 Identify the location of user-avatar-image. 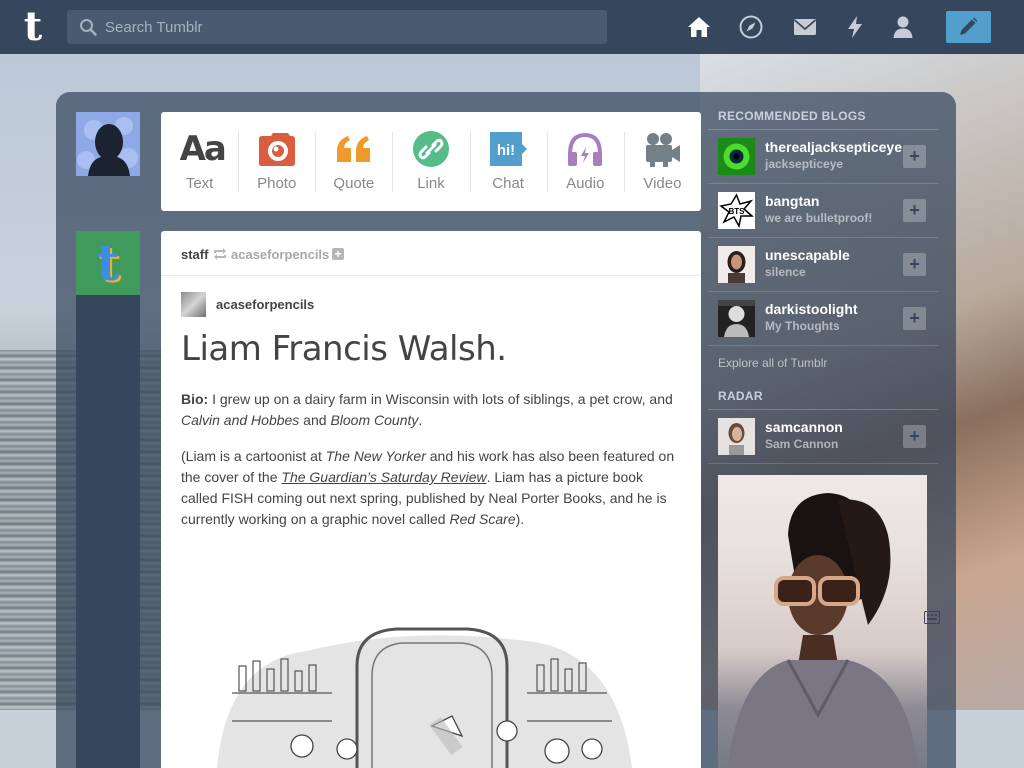
(108, 144).